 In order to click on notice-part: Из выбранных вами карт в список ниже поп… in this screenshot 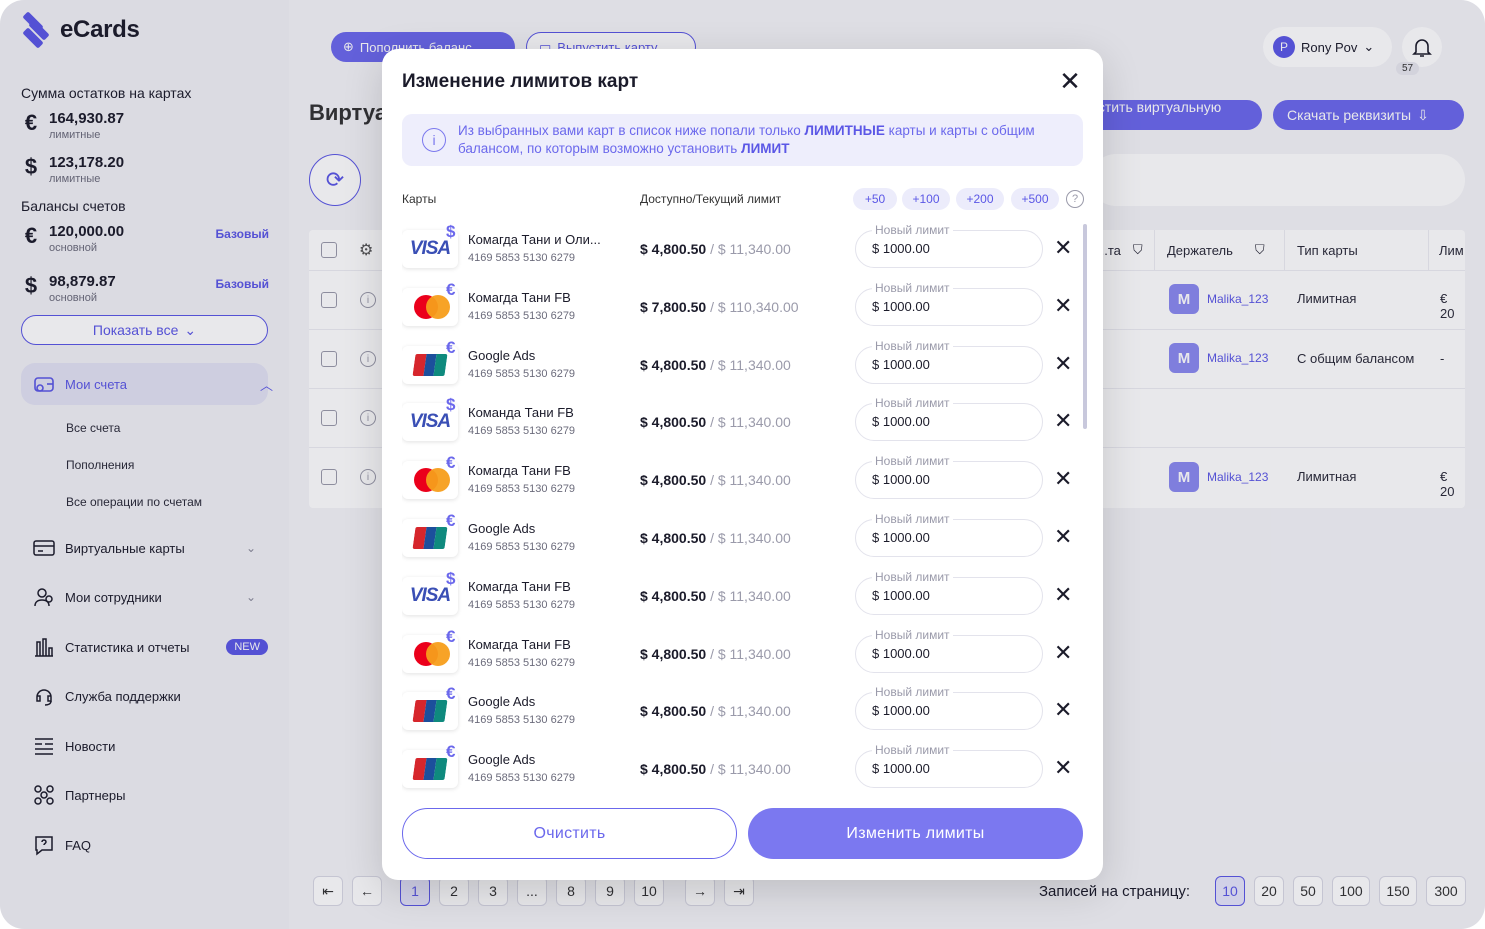, I will do `click(629, 130)`.